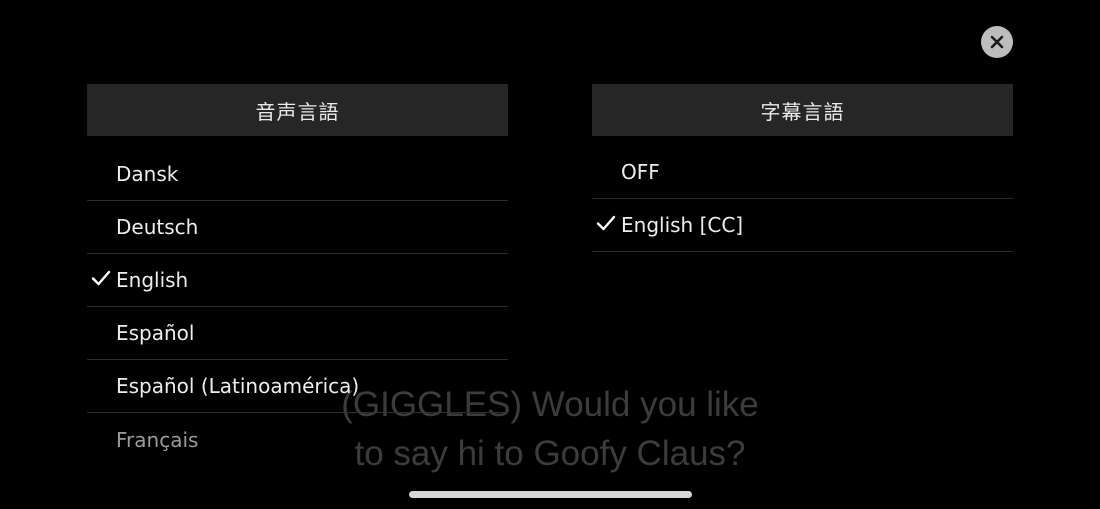  What do you see at coordinates (802, 172) in the screenshot?
I see `subtitle-option-off: OFF` at bounding box center [802, 172].